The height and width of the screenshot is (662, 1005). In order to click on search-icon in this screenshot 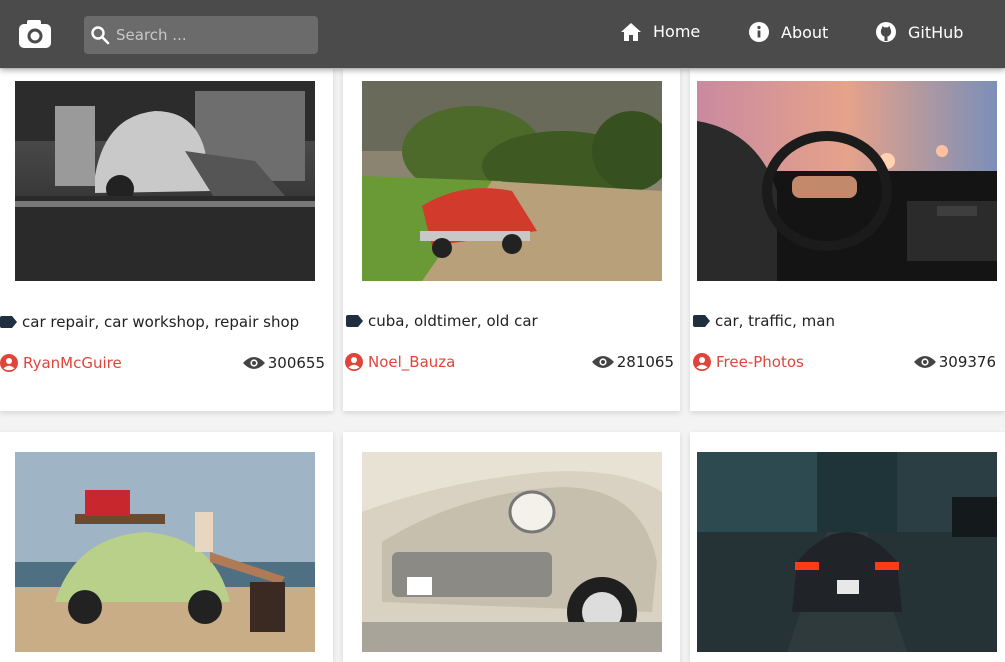, I will do `click(100, 35)`.